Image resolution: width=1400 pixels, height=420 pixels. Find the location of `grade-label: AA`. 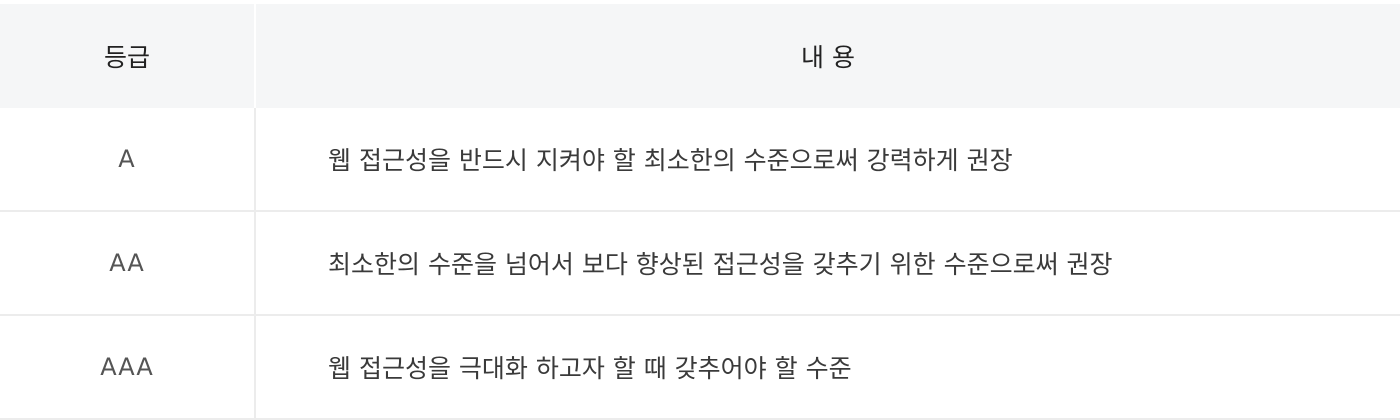

grade-label: AA is located at coordinates (127, 263).